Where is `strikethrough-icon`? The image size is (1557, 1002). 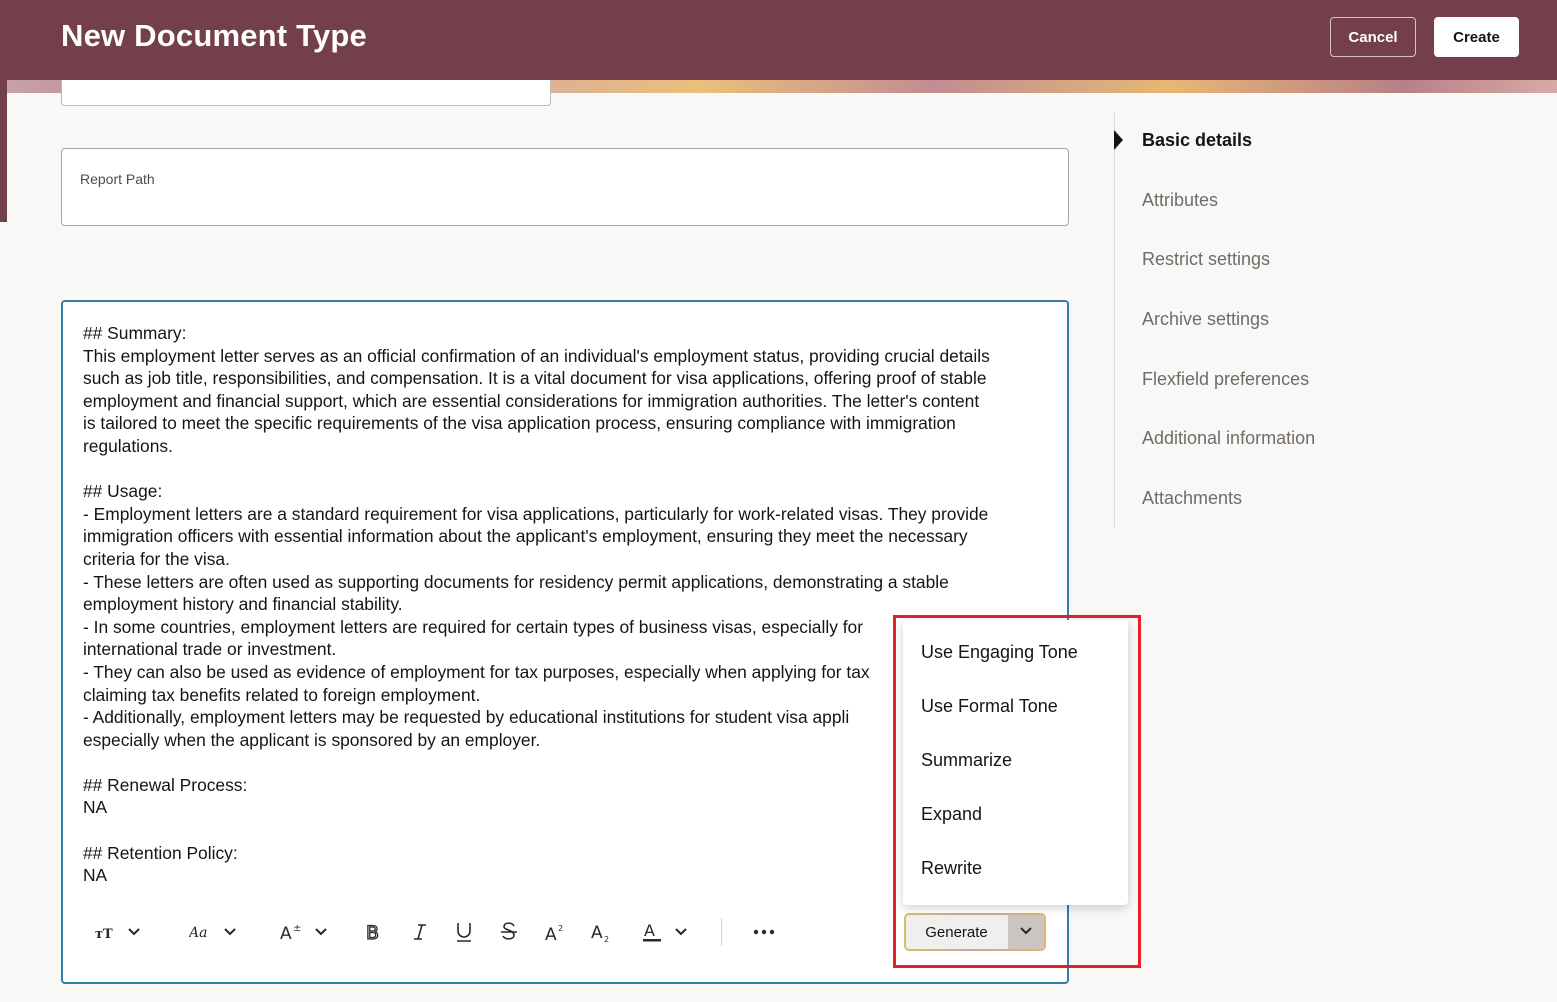 strikethrough-icon is located at coordinates (509, 932).